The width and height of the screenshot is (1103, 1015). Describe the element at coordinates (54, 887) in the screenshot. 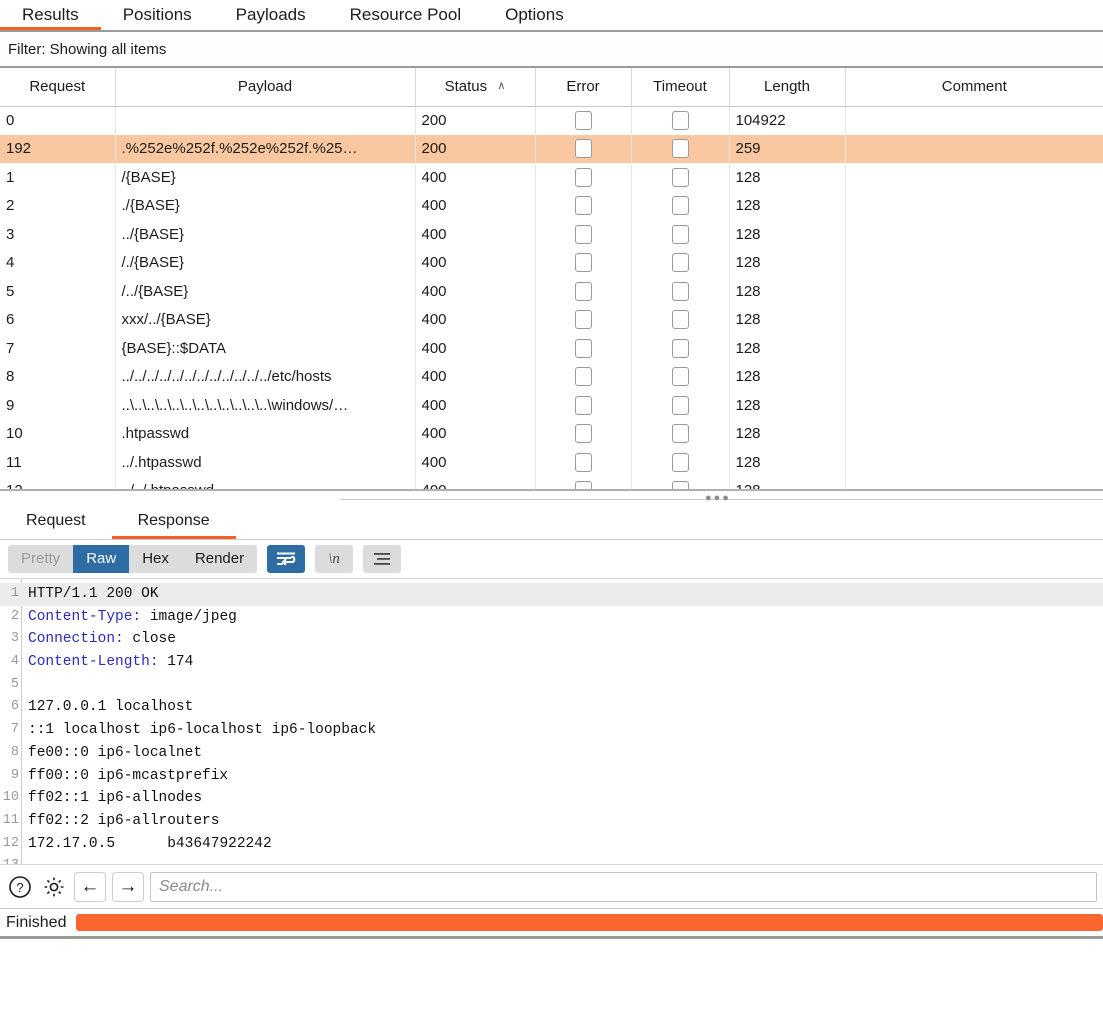

I see `settings-button` at that location.